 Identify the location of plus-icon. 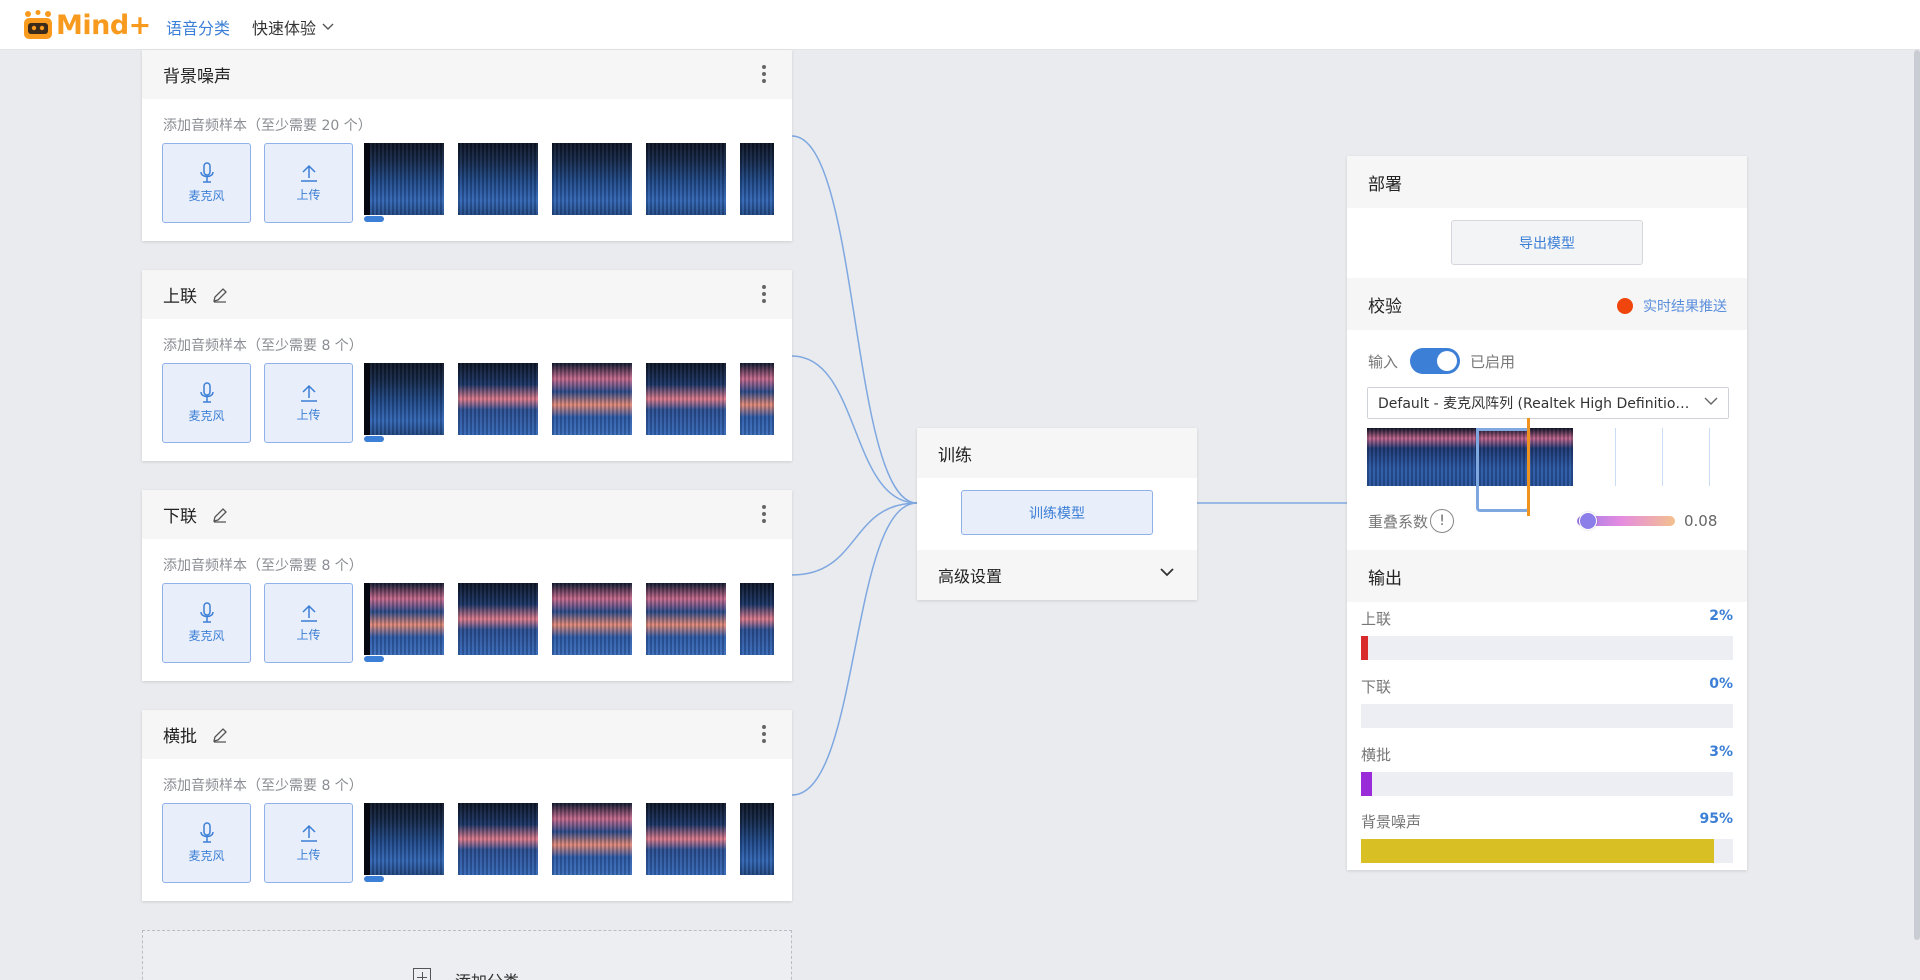
(422, 974).